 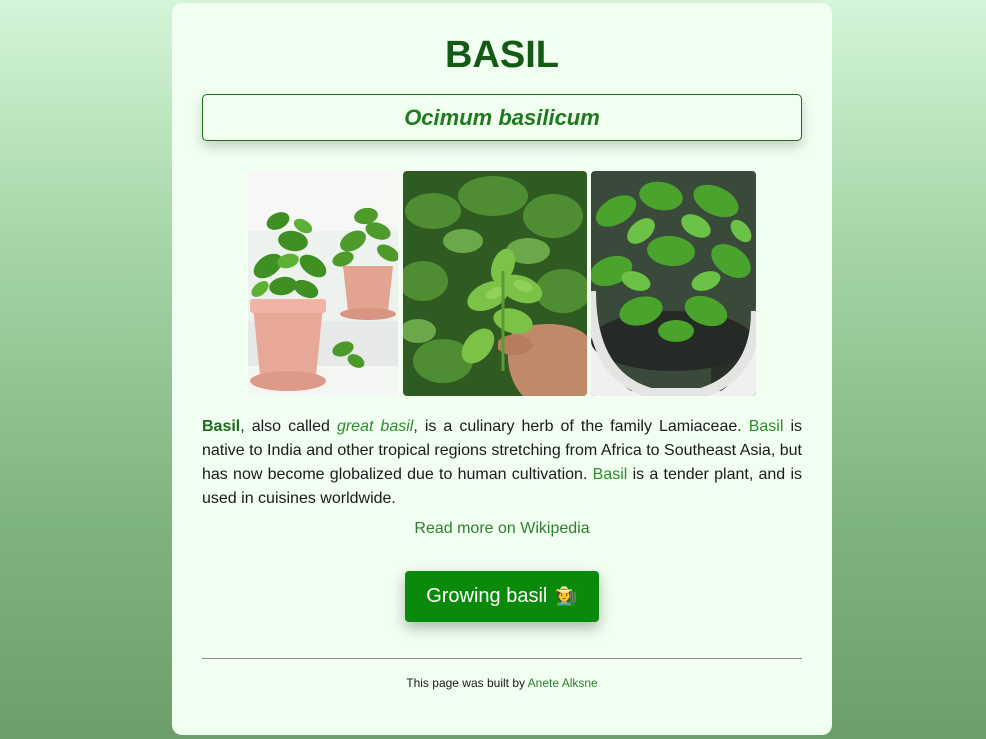 I want to click on page-title: BASIL, so click(x=502, y=55).